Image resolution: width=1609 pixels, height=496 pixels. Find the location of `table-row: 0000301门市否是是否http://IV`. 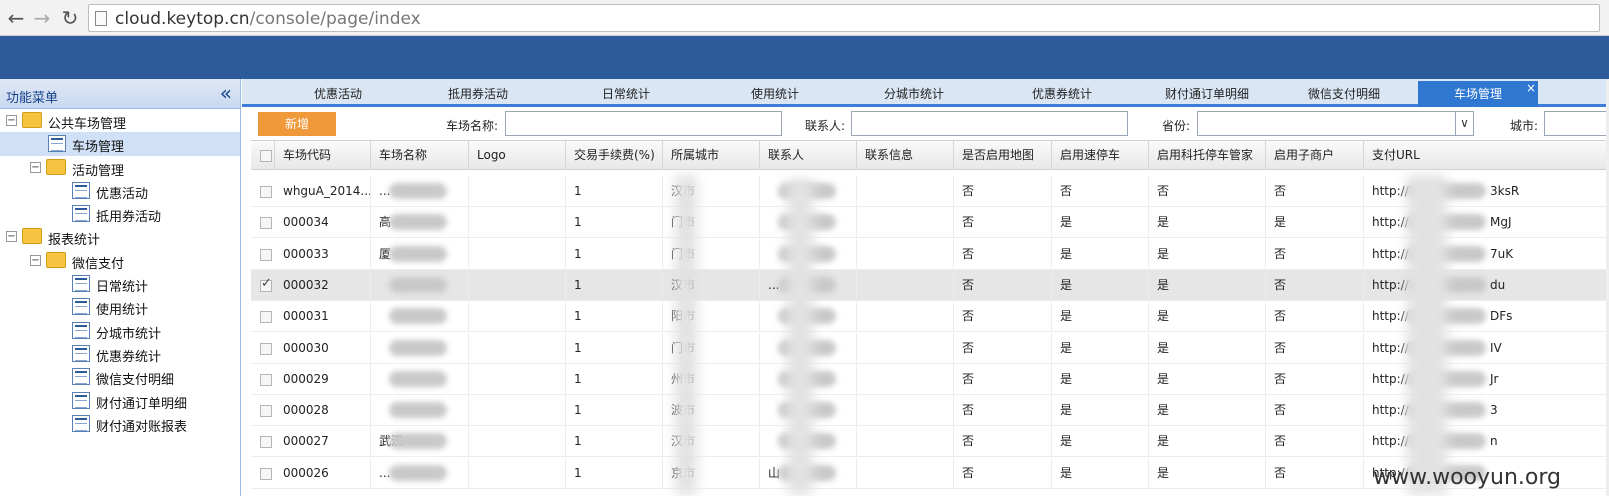

table-row: 0000301门市否是是否http://IV is located at coordinates (930, 348).